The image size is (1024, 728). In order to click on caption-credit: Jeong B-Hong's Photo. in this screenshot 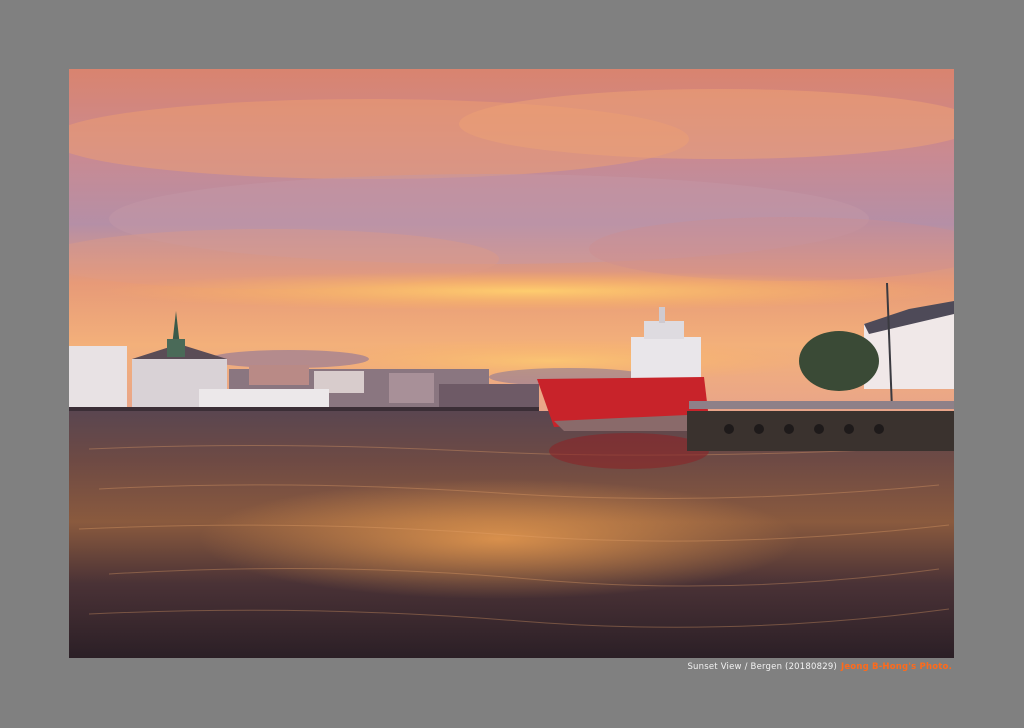, I will do `click(896, 667)`.